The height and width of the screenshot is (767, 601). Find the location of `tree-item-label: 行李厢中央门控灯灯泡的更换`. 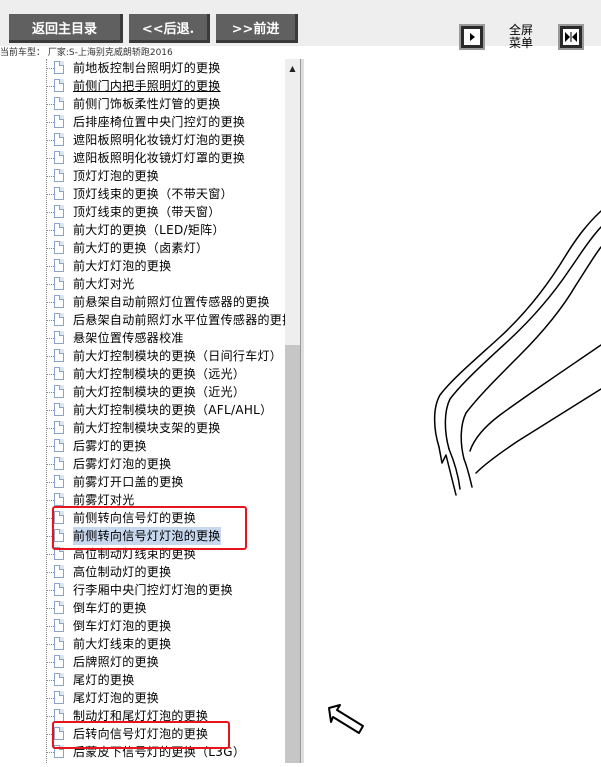

tree-item-label: 行李厢中央门控灯灯泡的更换 is located at coordinates (153, 590).